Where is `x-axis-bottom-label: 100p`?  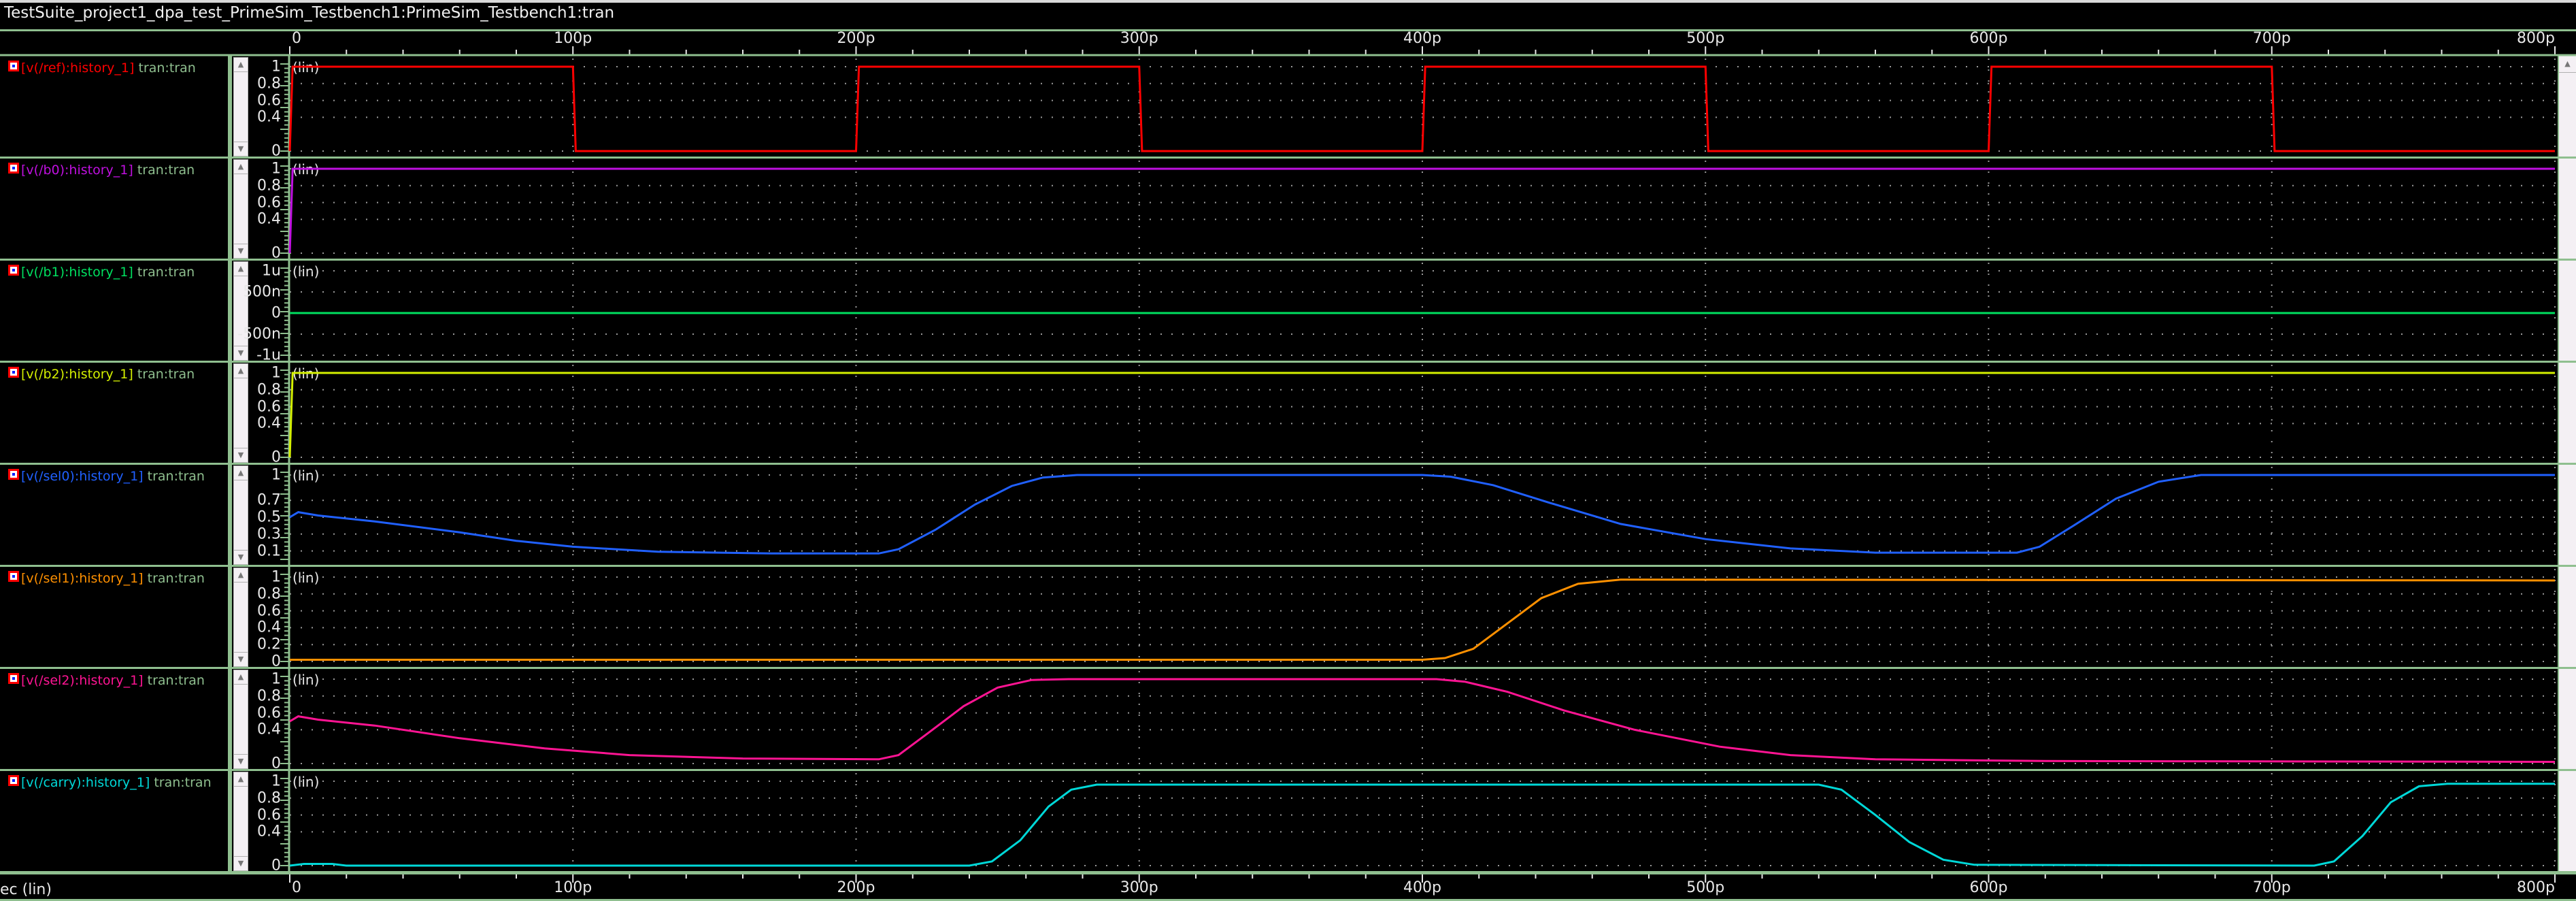 x-axis-bottom-label: 100p is located at coordinates (573, 887).